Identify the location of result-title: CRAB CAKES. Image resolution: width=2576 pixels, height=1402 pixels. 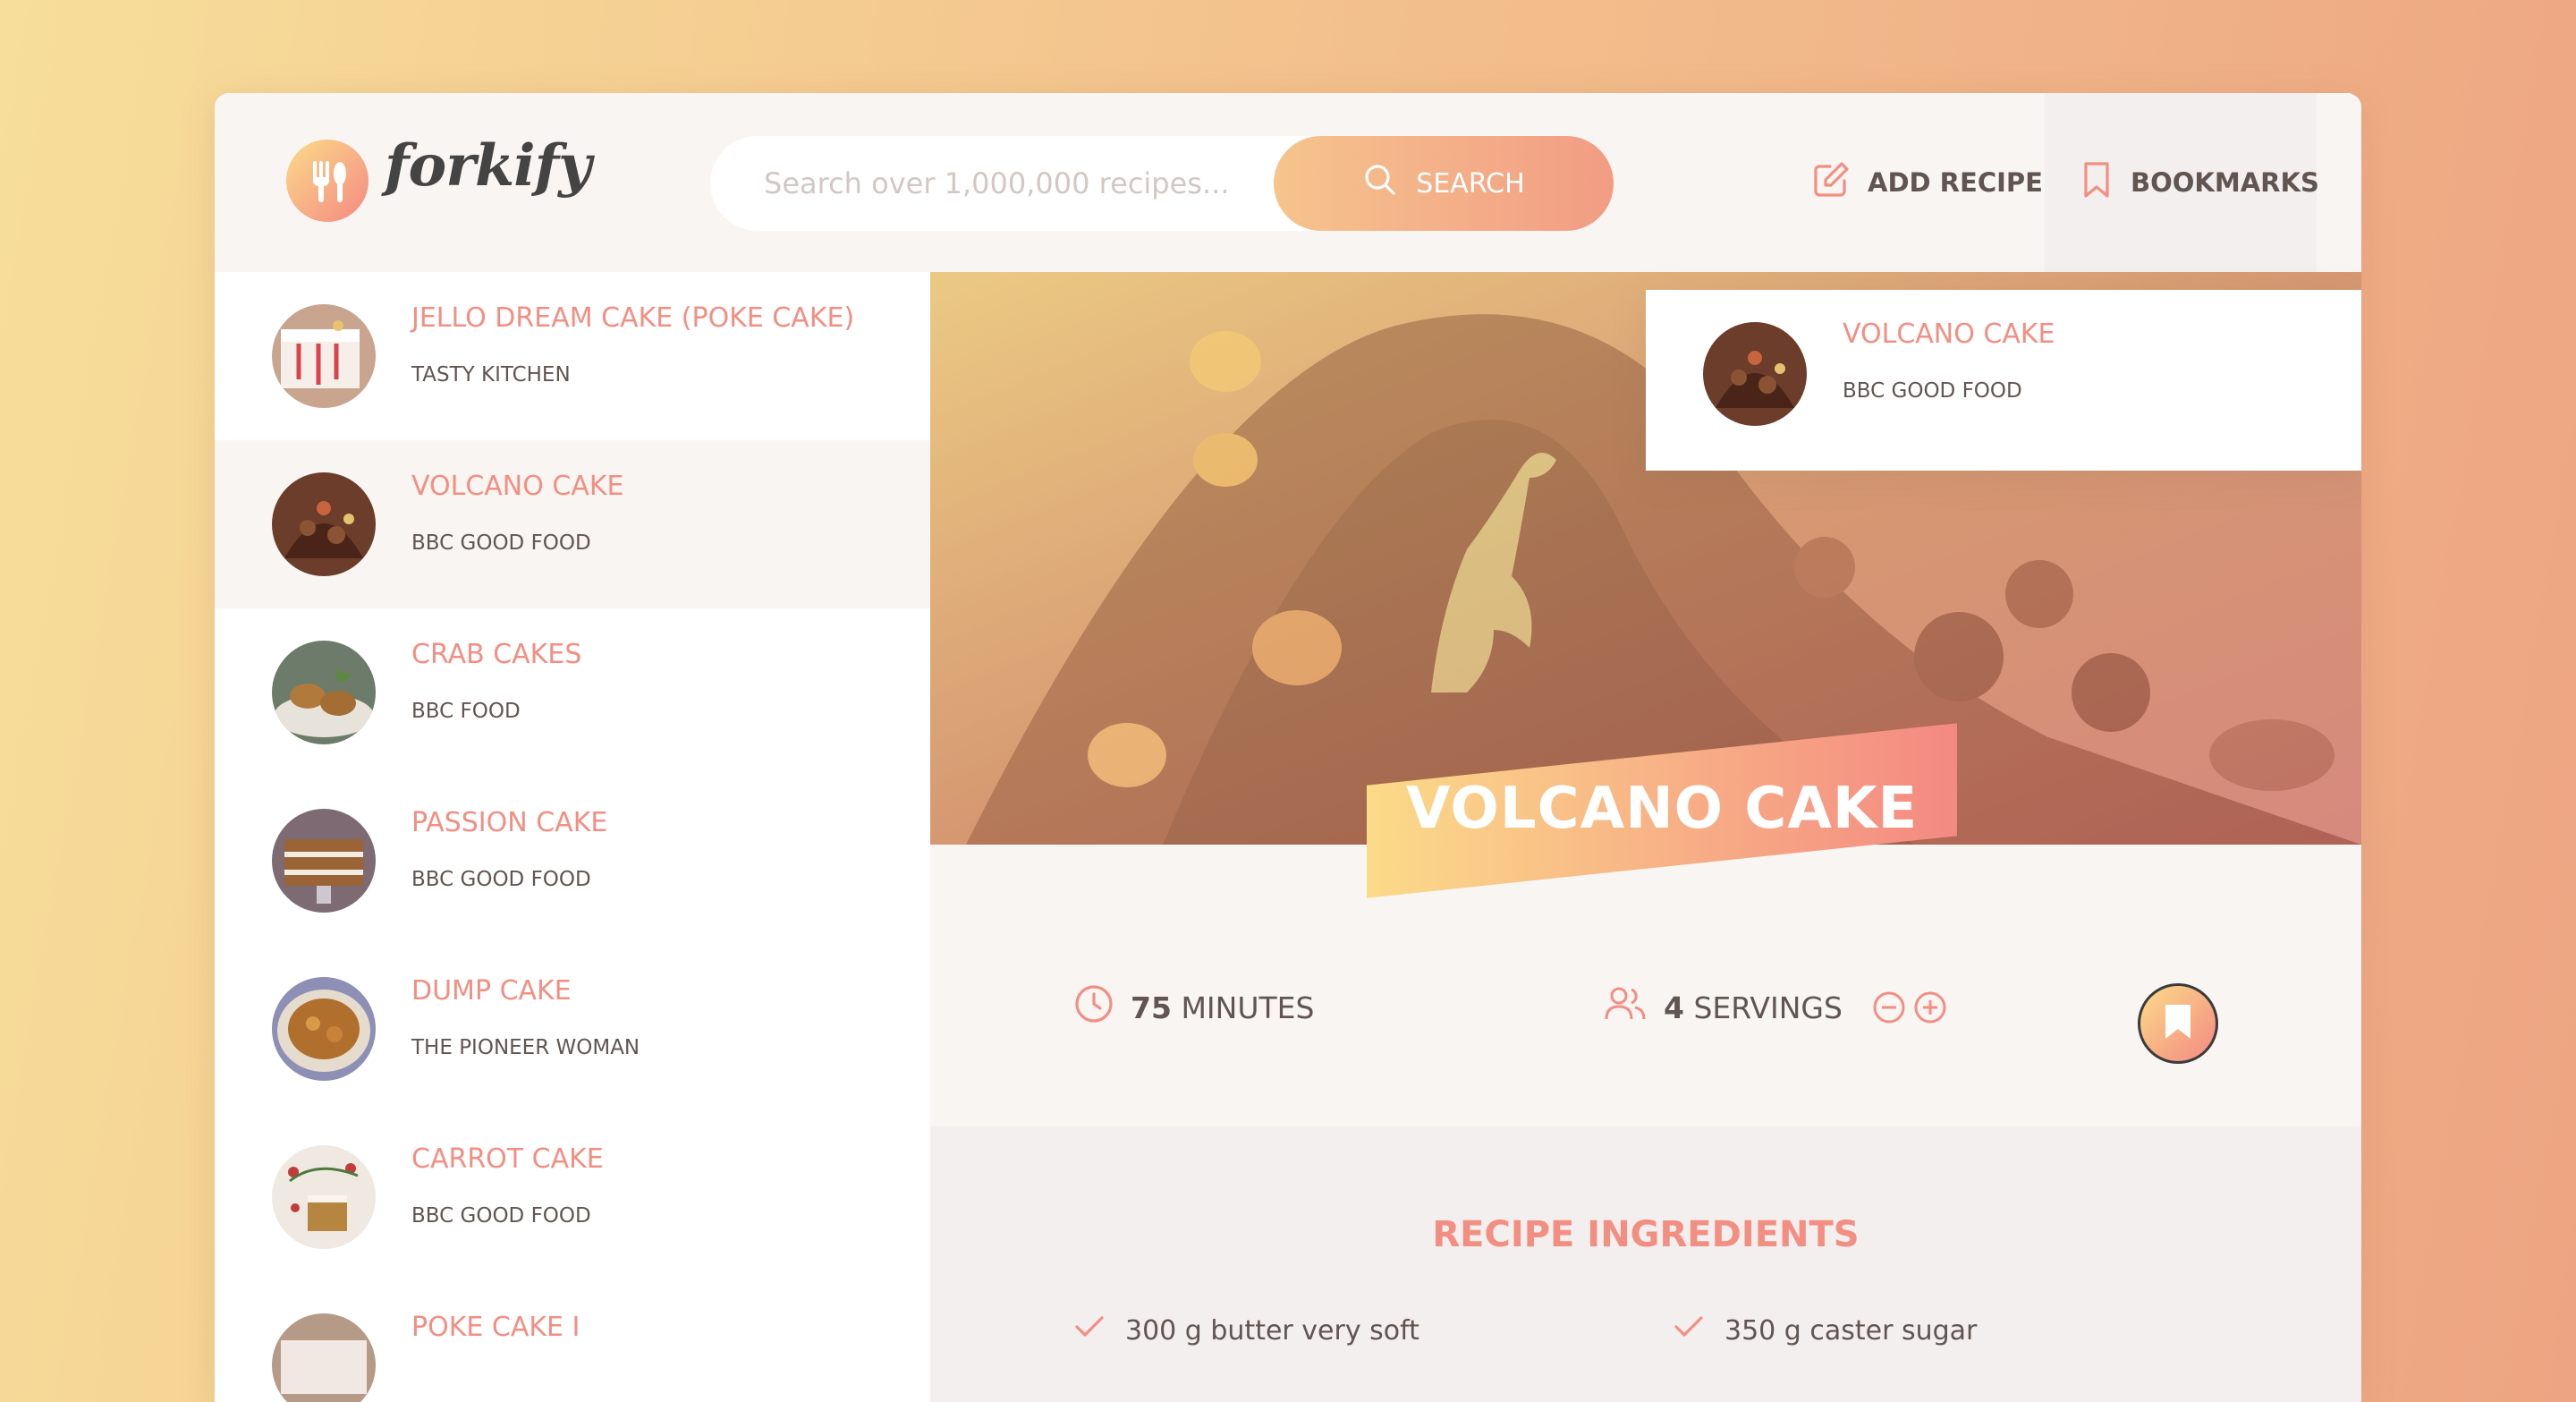
(496, 655).